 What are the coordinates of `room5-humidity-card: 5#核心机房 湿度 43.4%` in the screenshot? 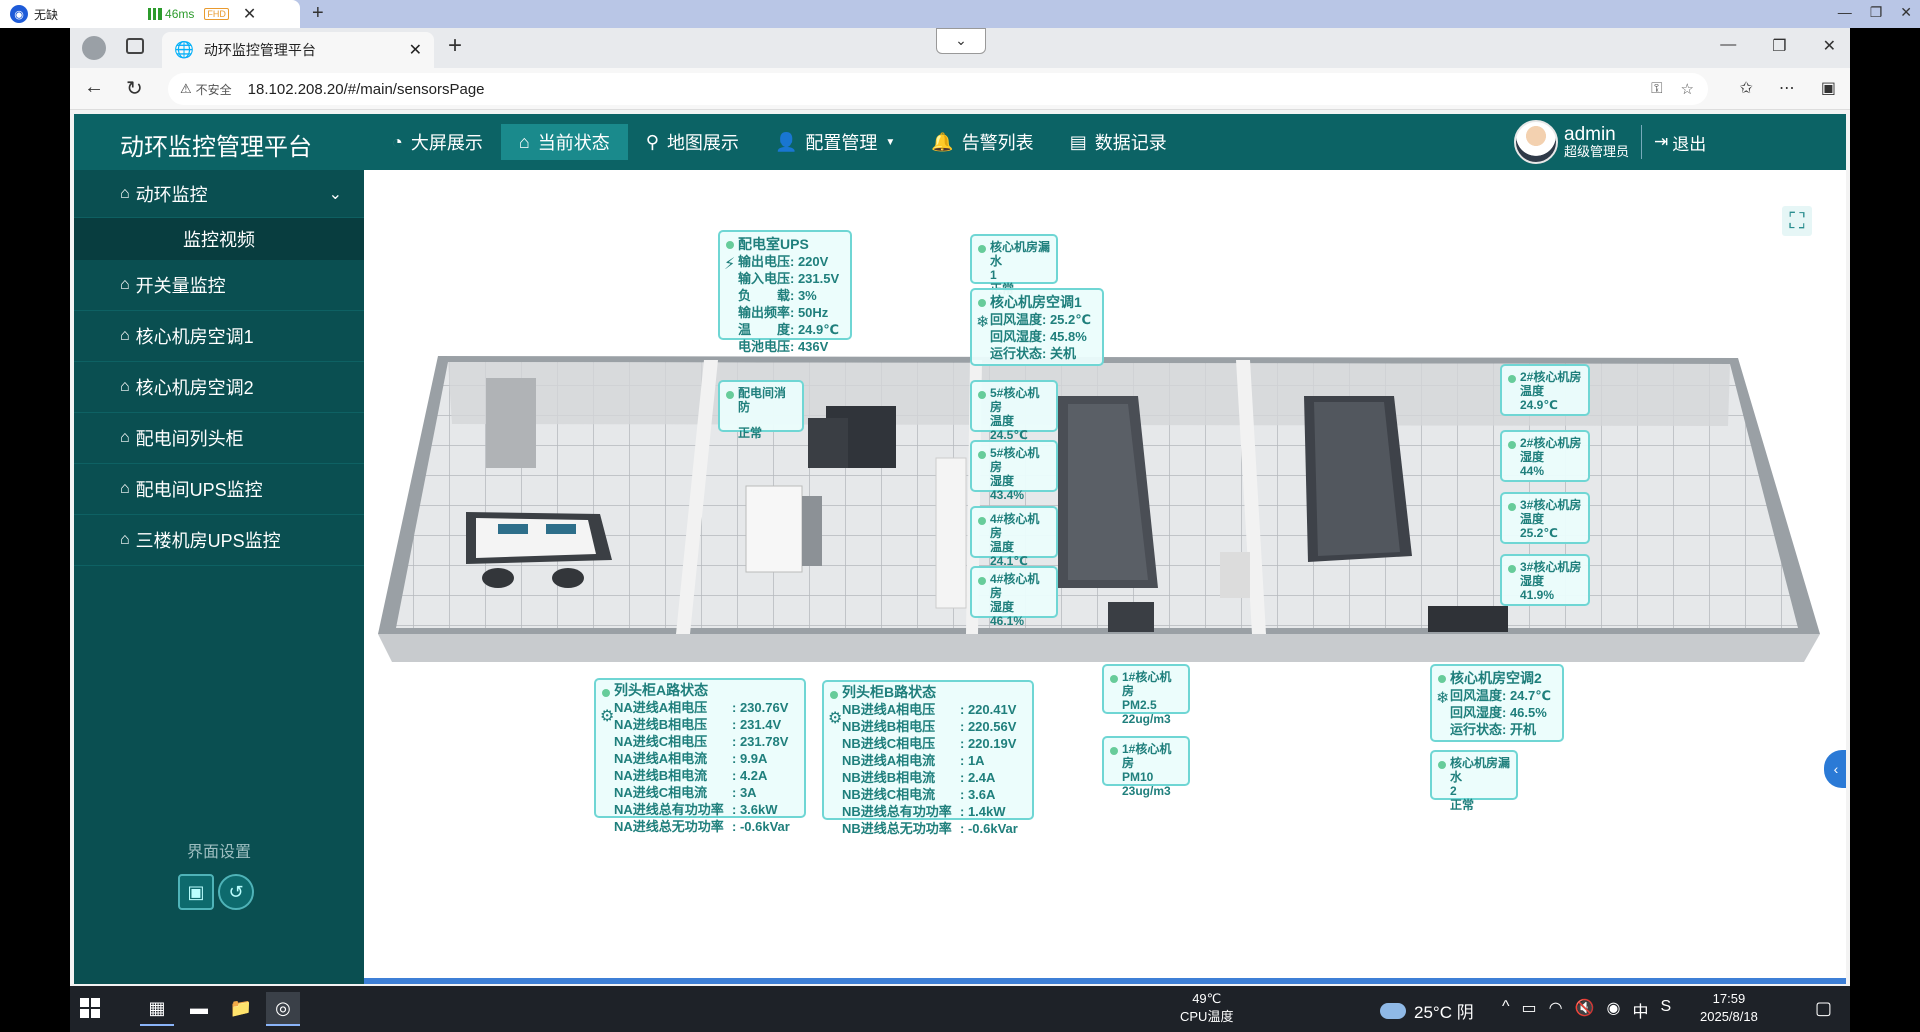 It's located at (1014, 471).